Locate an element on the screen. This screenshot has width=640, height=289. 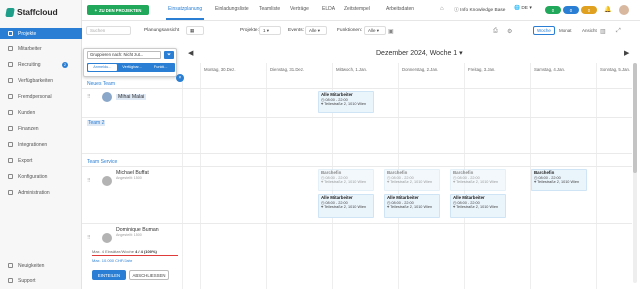
close-icon: × is located at coordinates (180, 78).